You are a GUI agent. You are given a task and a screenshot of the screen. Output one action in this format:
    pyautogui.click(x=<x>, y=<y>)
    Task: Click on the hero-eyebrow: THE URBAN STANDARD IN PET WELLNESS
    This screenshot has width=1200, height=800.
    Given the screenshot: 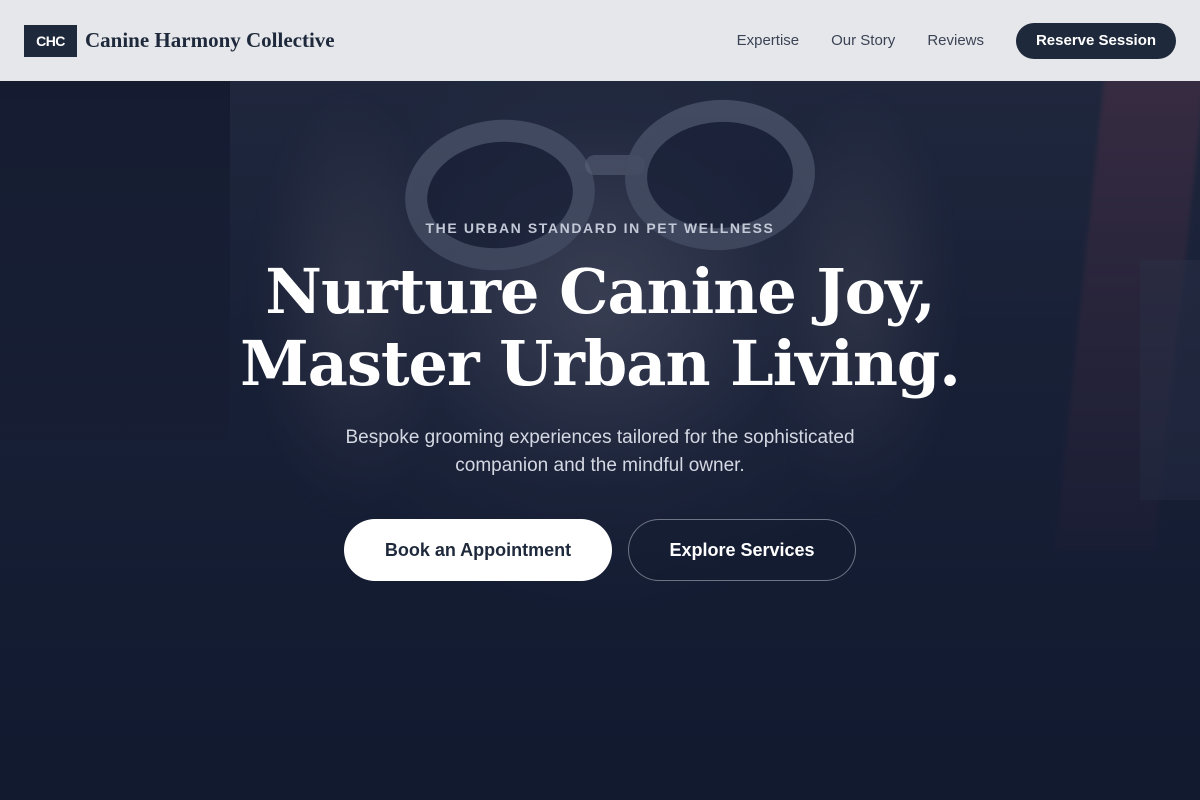 What is the action you would take?
    pyautogui.click(x=600, y=228)
    